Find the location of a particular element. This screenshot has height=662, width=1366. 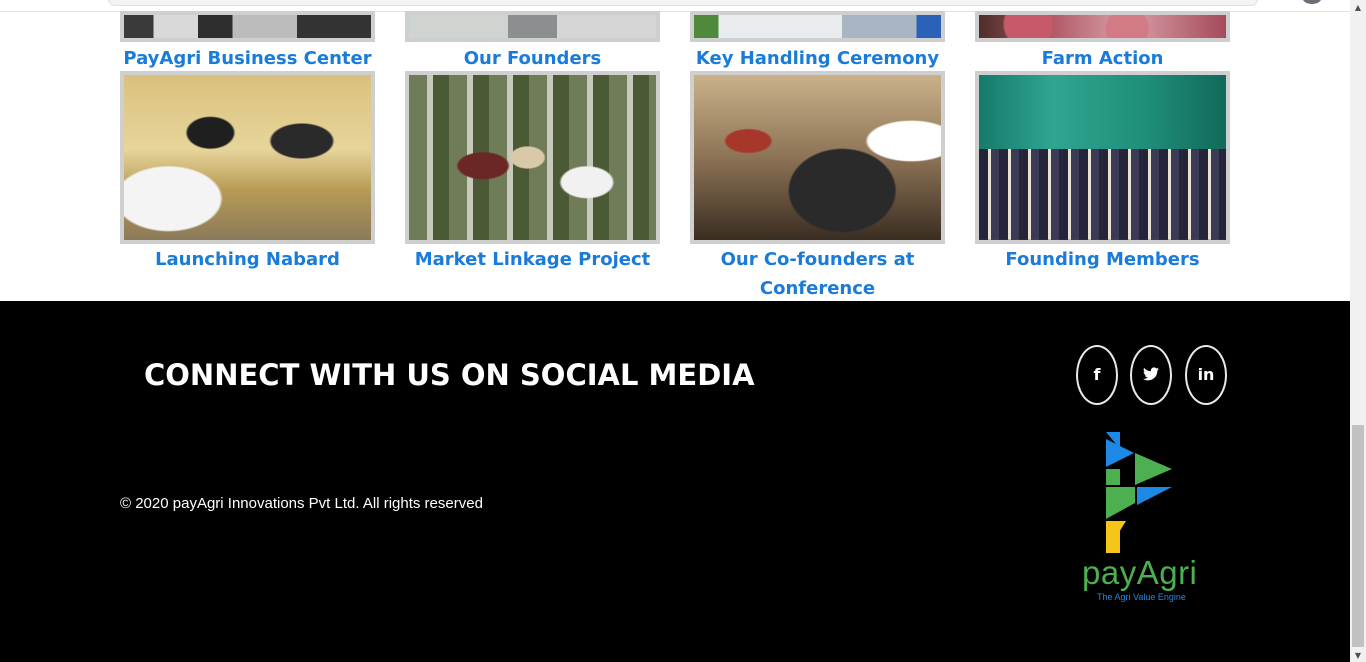

founders-photo is located at coordinates (532, 26).